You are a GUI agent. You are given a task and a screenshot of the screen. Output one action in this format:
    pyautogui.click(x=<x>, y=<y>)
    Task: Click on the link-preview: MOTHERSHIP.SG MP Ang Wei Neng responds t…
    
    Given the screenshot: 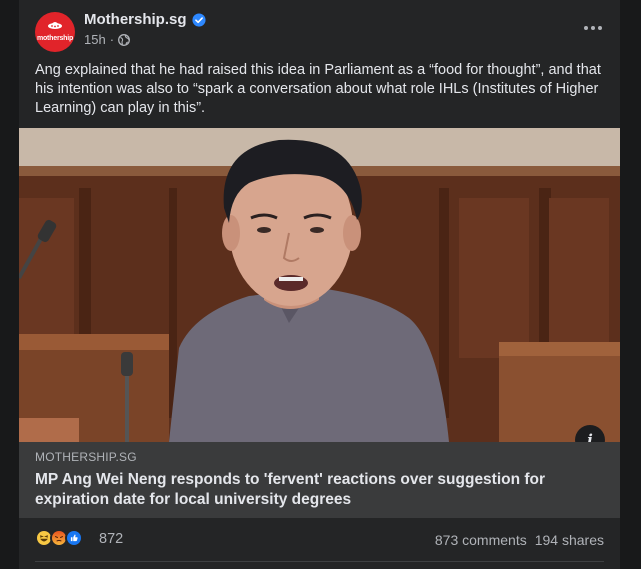 What is the action you would take?
    pyautogui.click(x=319, y=480)
    